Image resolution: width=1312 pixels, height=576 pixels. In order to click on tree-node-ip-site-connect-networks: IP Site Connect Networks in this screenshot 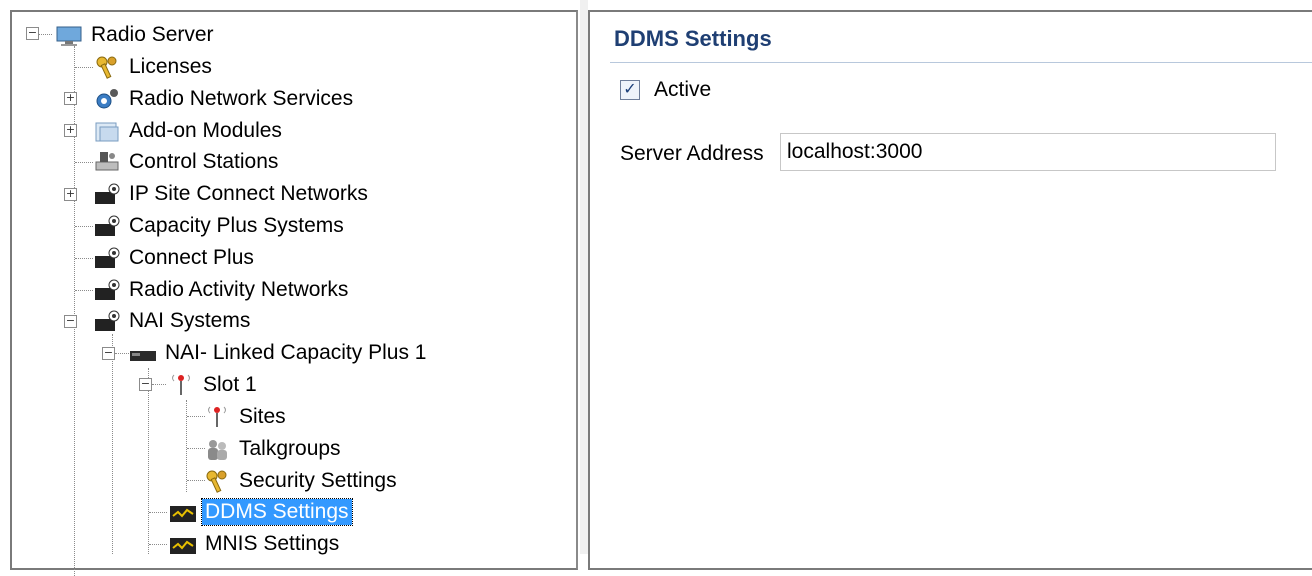, I will do `click(231, 194)`.